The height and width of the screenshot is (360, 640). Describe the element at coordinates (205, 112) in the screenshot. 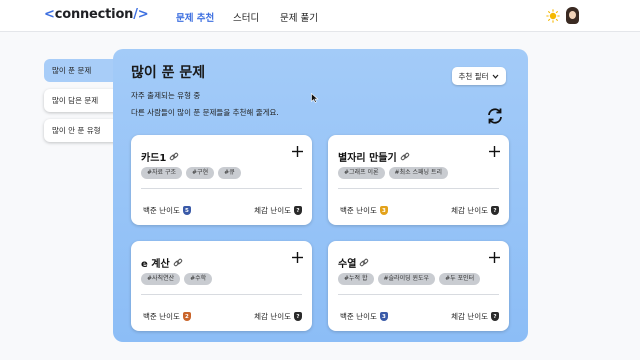

I see `panel-subtitle-2: 다른 사람들이 많이 푼 문제들을 추천해 줄게요.` at that location.